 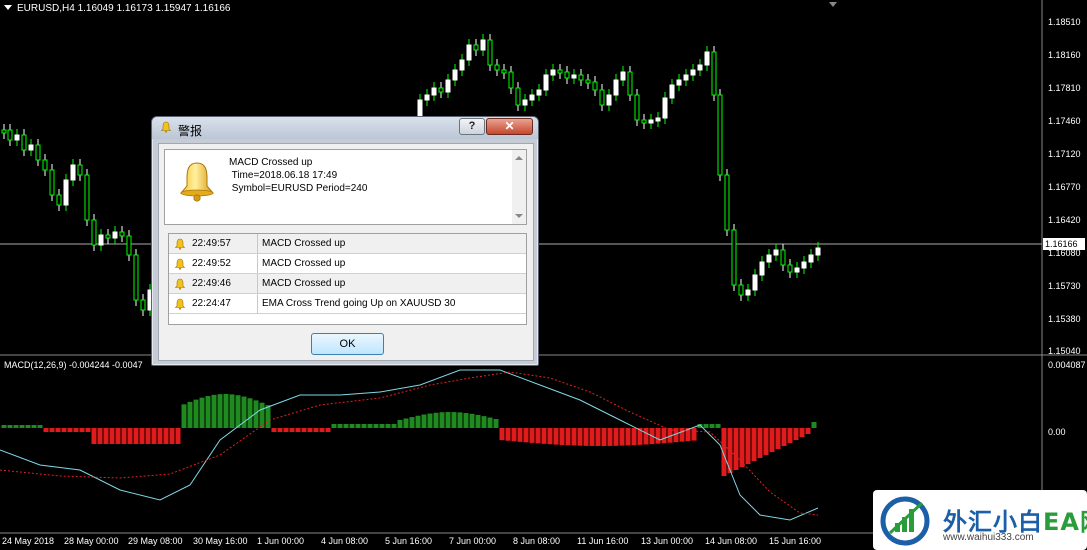 I want to click on time-axis-label: 14 Jun 08:00, so click(x=731, y=541).